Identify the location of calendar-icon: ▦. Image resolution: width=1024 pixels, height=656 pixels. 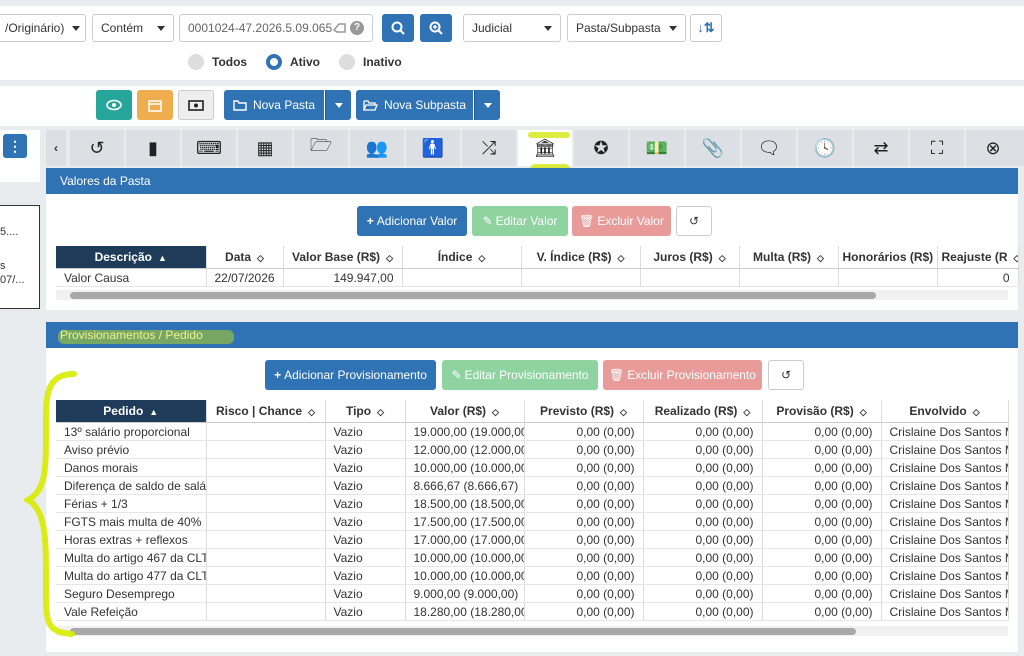
(265, 147).